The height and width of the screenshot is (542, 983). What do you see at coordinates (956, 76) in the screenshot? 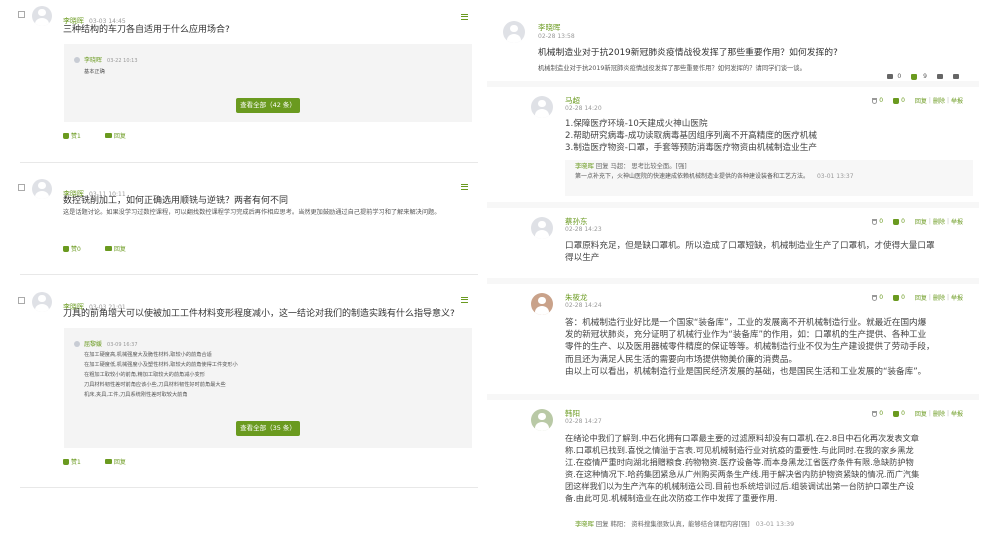
I see `more-icon` at bounding box center [956, 76].